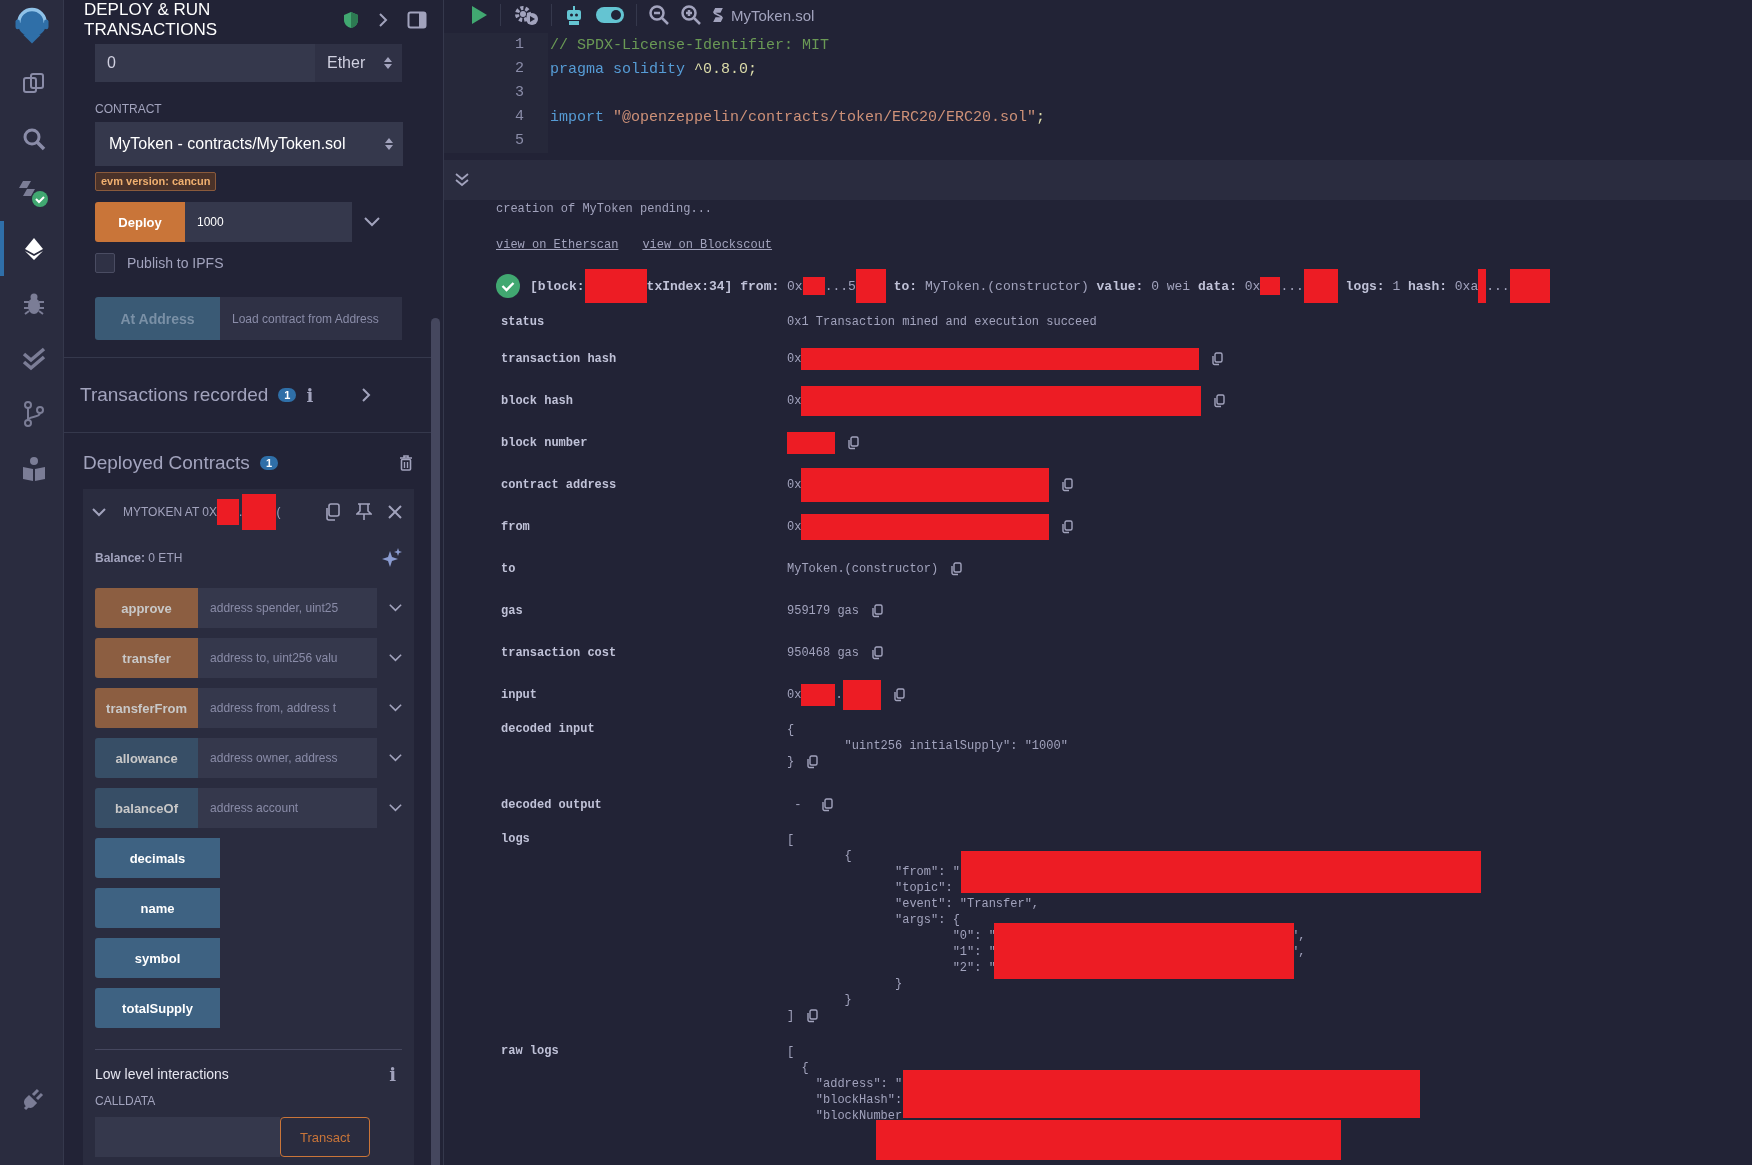 This screenshot has width=1752, height=1165. Describe the element at coordinates (157, 1008) in the screenshot. I see `function-button: totalSupply` at that location.